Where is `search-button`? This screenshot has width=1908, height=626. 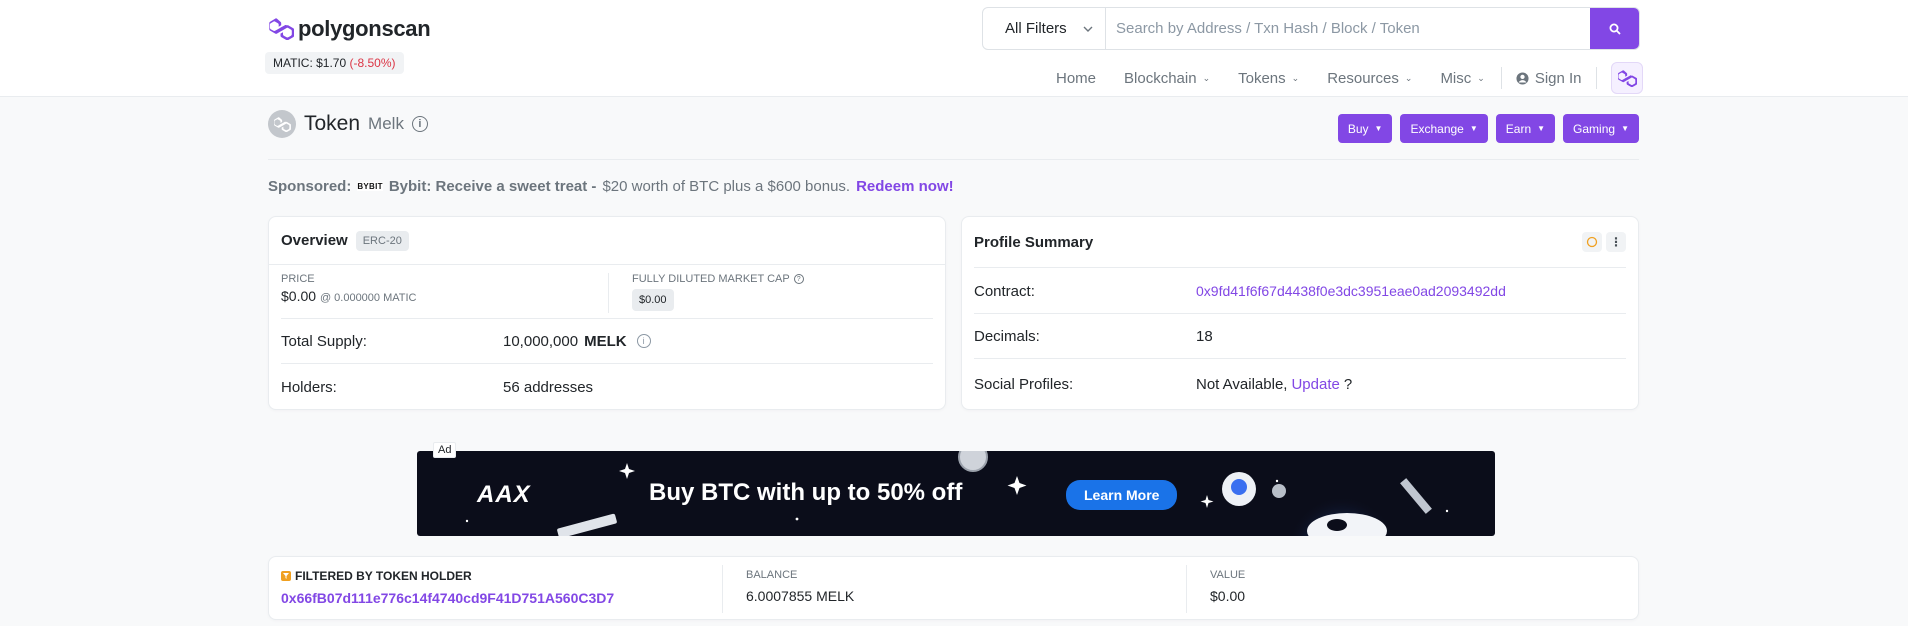 search-button is located at coordinates (1614, 28).